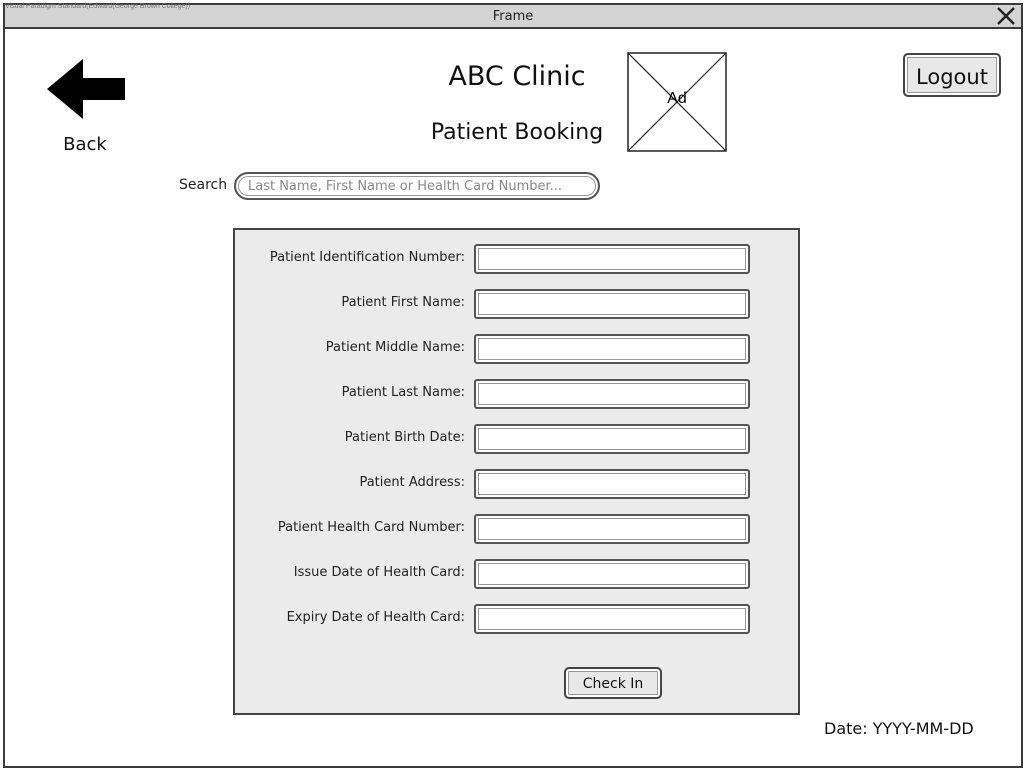 The height and width of the screenshot is (774, 1030). Describe the element at coordinates (612, 484) in the screenshot. I see `address-input` at that location.